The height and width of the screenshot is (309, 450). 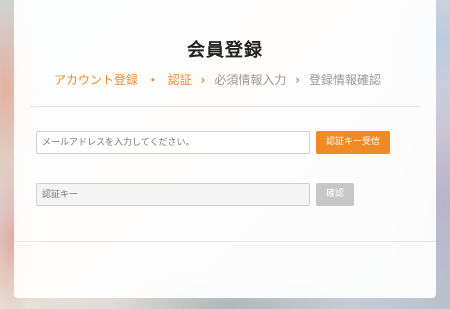 I want to click on verification-code-input, so click(x=173, y=194).